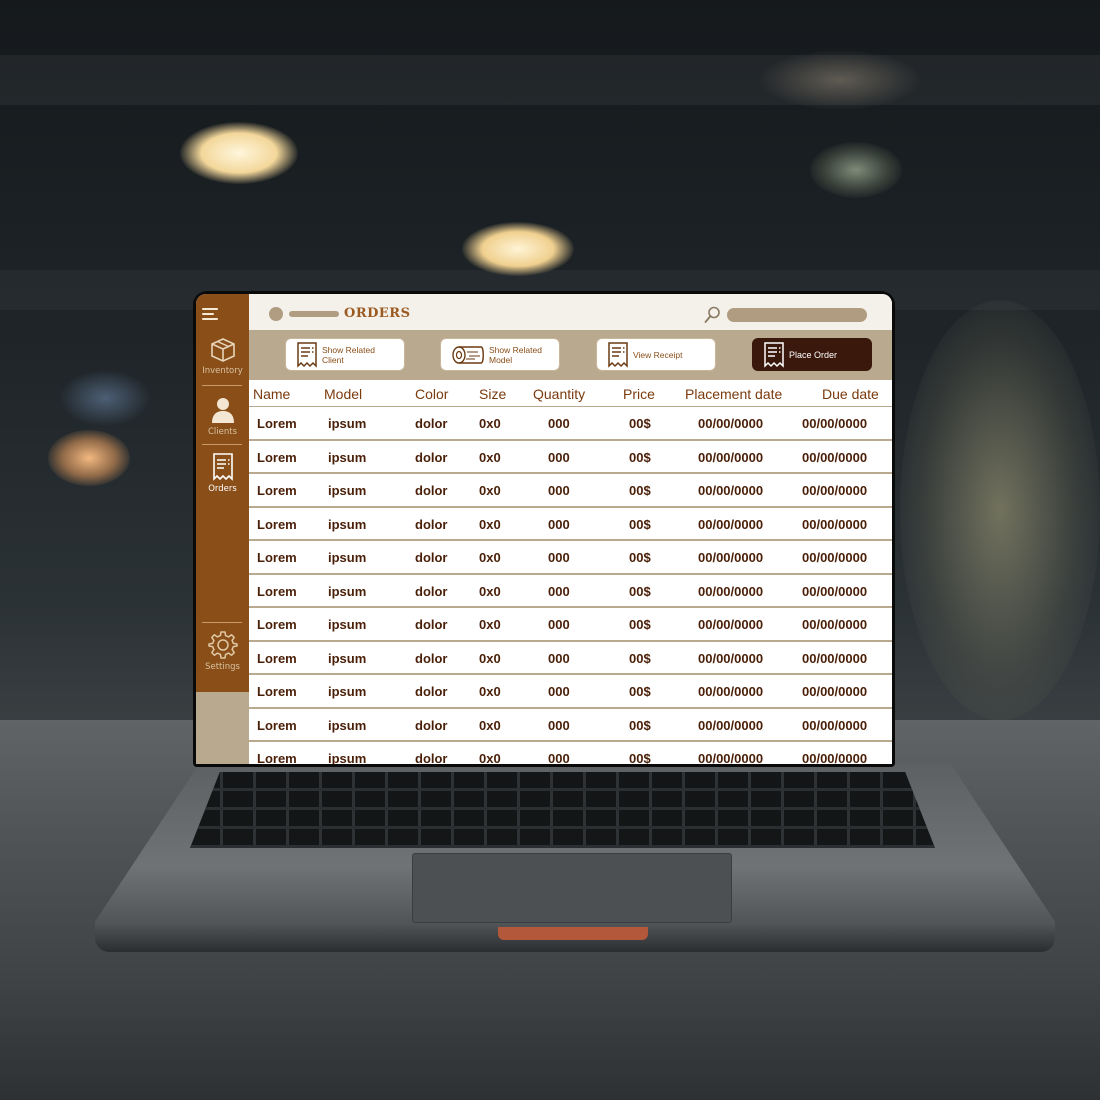 This screenshot has height=1100, width=1100. I want to click on wood-log-icon, so click(468, 354).